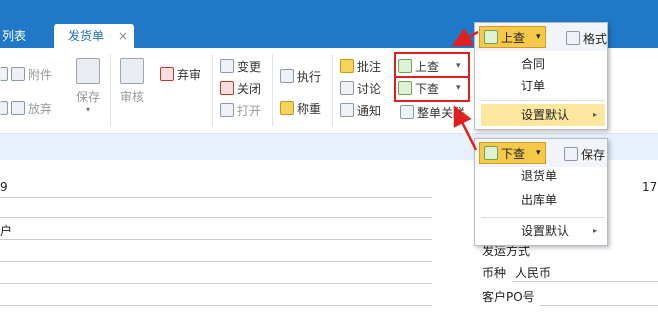 Image resolution: width=658 pixels, height=312 pixels. Describe the element at coordinates (88, 97) in the screenshot. I see `save-label: 保存` at that location.